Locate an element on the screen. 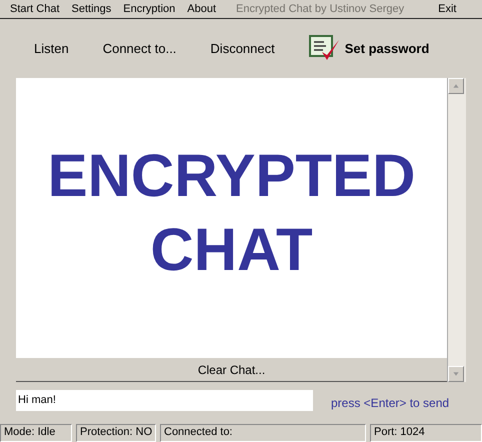 Image resolution: width=482 pixels, height=442 pixels. status-cell: Protection: NO is located at coordinates (116, 433).